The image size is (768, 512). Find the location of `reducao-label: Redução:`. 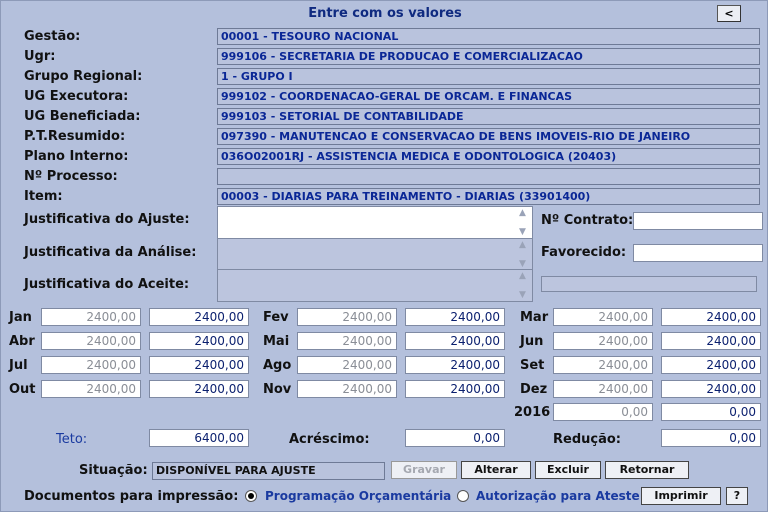

reducao-label: Redução: is located at coordinates (587, 439).